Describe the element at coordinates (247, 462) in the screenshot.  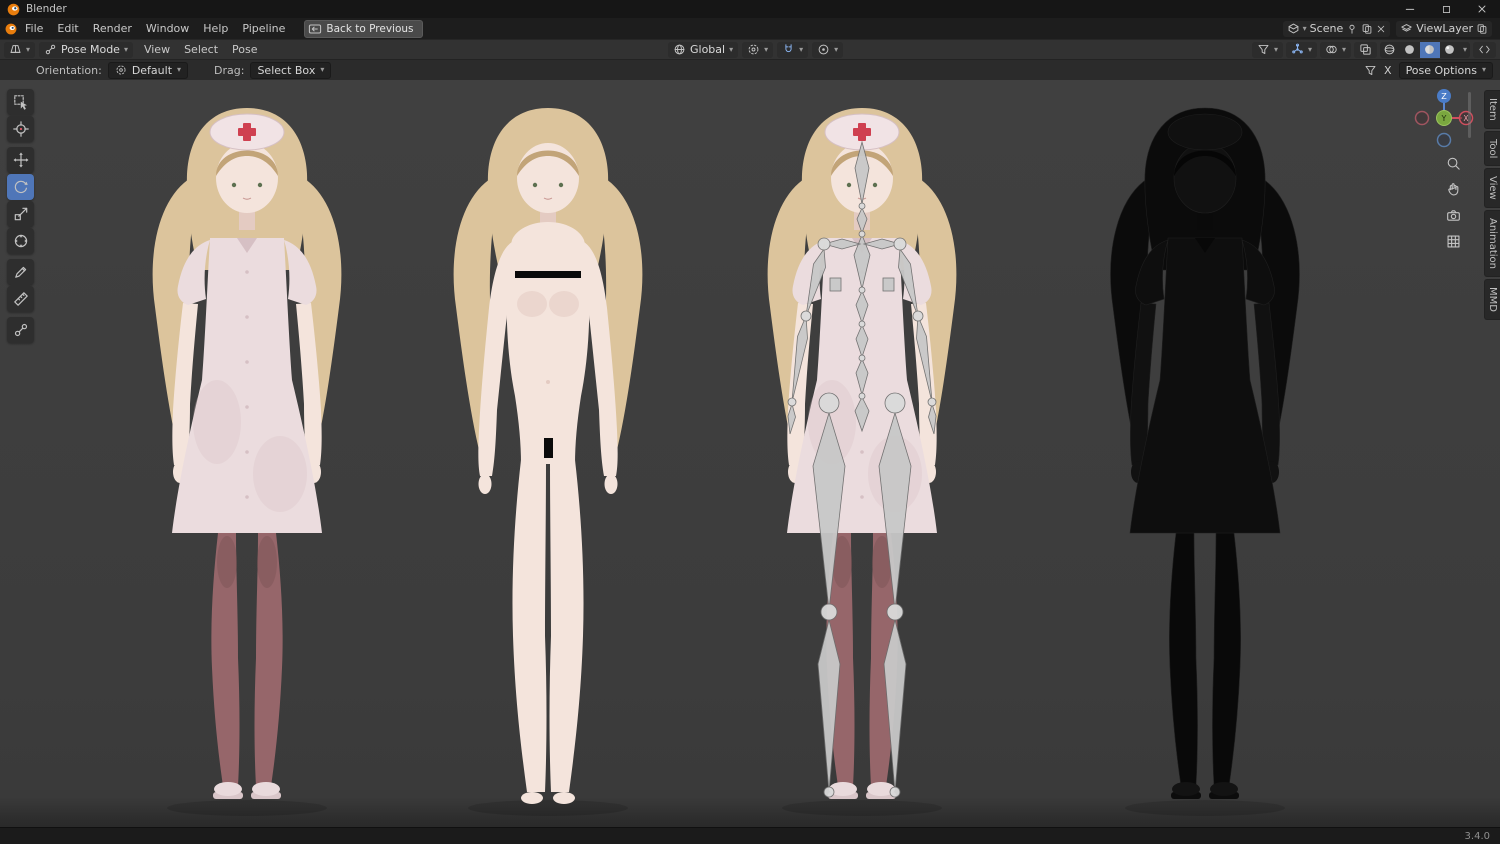
I see `character-nurse-clothed` at that location.